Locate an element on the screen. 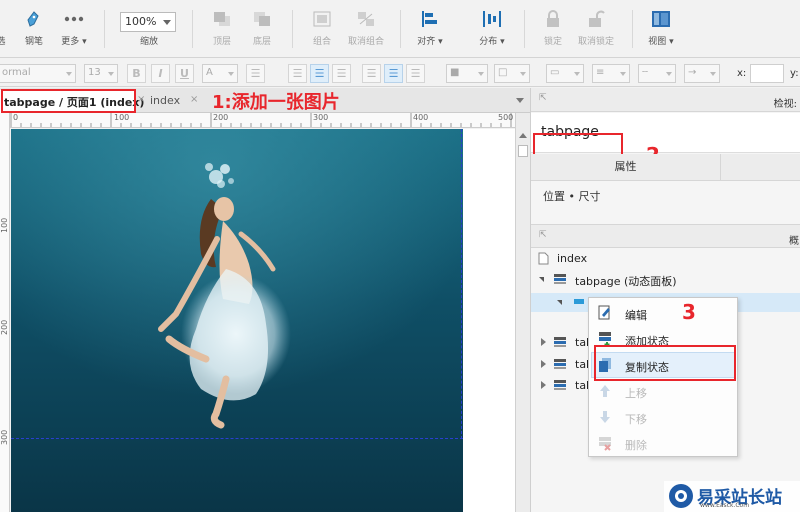 This screenshot has width=800, height=512. align-label: 对齐 ▾ is located at coordinates (430, 42).